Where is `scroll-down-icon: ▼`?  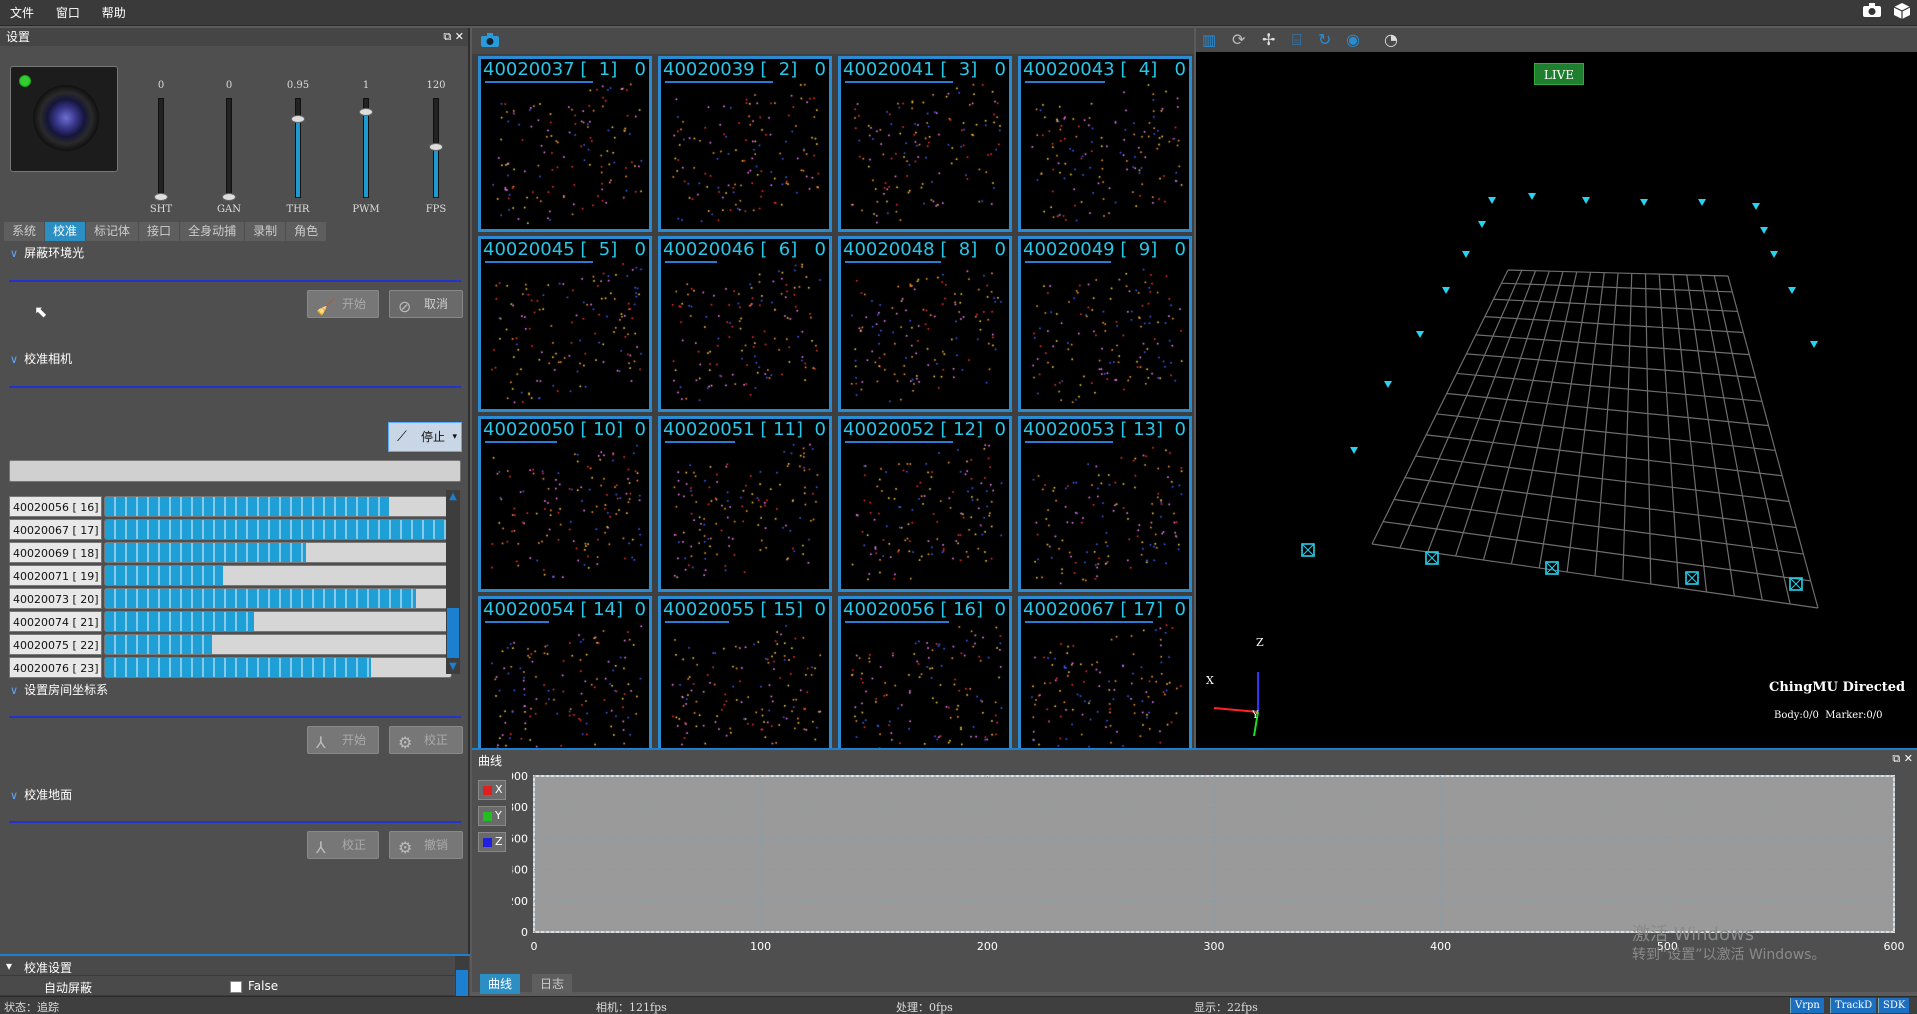 scroll-down-icon: ▼ is located at coordinates (453, 667).